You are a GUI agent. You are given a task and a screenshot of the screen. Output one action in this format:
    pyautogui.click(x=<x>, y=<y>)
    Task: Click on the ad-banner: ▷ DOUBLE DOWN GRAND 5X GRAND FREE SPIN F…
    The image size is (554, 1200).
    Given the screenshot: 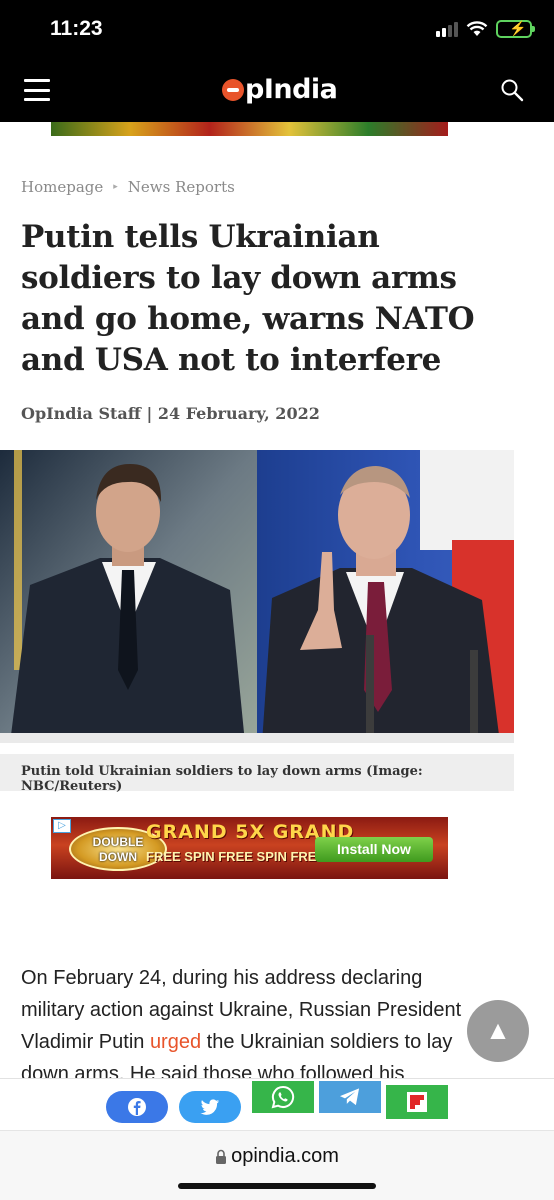 What is the action you would take?
    pyautogui.click(x=249, y=848)
    